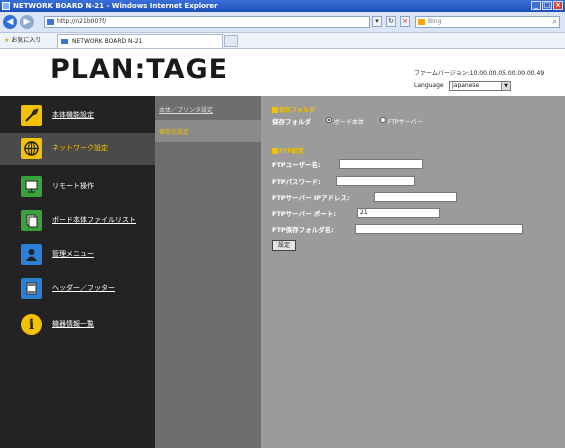 This screenshot has height=448, width=565. What do you see at coordinates (64, 41) in the screenshot?
I see `tab-favicon-icon` at bounding box center [64, 41].